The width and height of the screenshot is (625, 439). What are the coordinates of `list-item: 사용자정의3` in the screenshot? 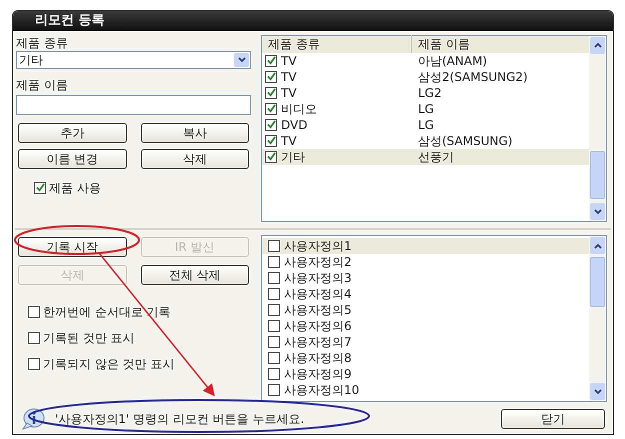 It's located at (425, 278).